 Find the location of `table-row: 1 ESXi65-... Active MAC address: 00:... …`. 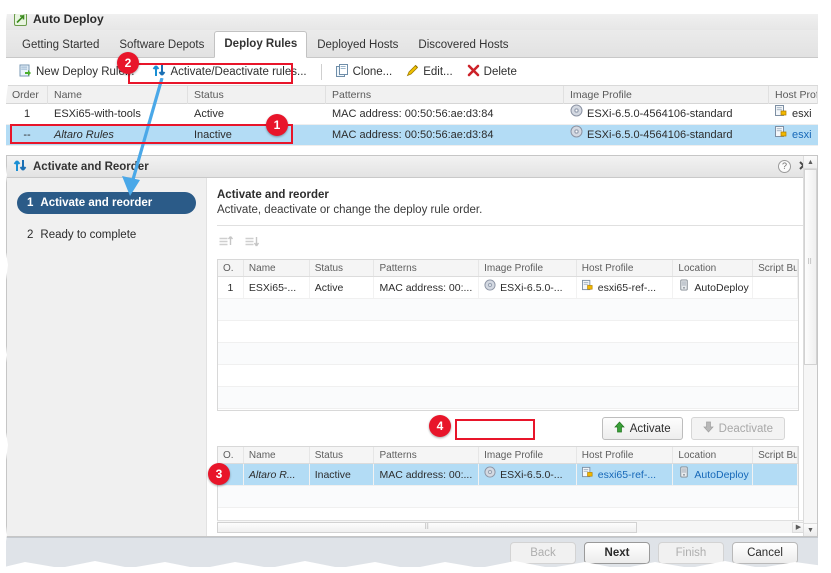

table-row: 1 ESXi65-... Active MAC address: 00:... … is located at coordinates (508, 288).